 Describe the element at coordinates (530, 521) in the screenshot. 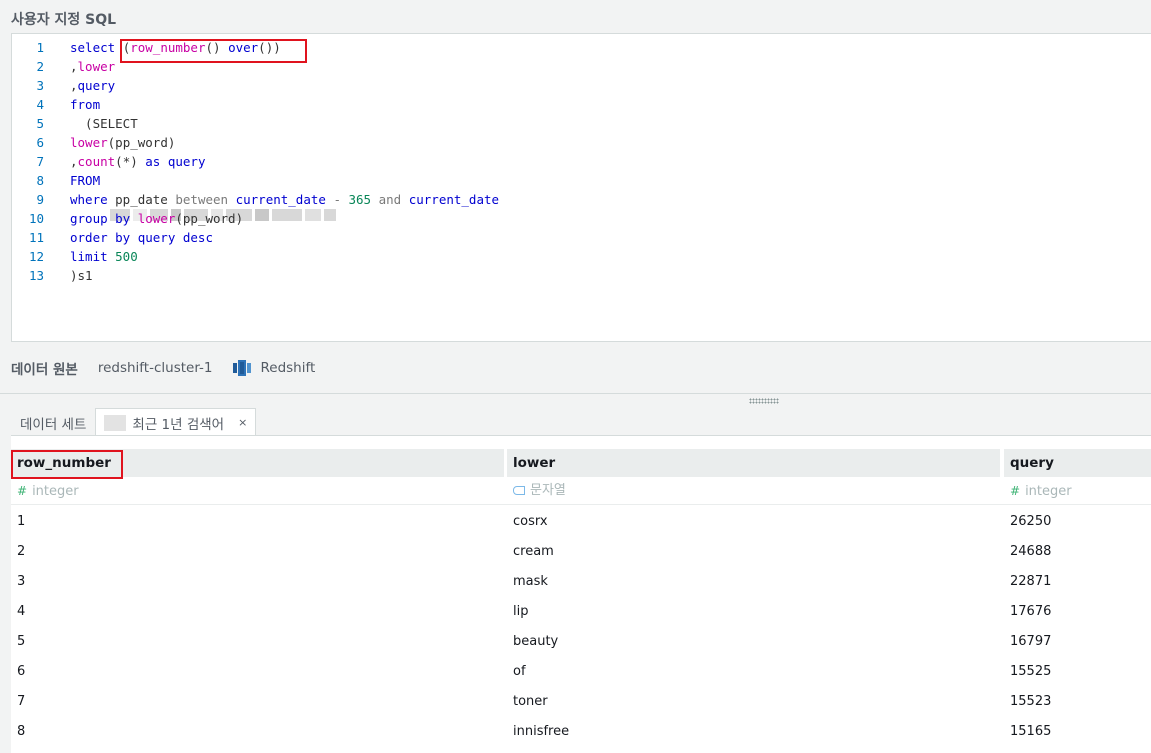

I see `table-cell: cosrx` at that location.